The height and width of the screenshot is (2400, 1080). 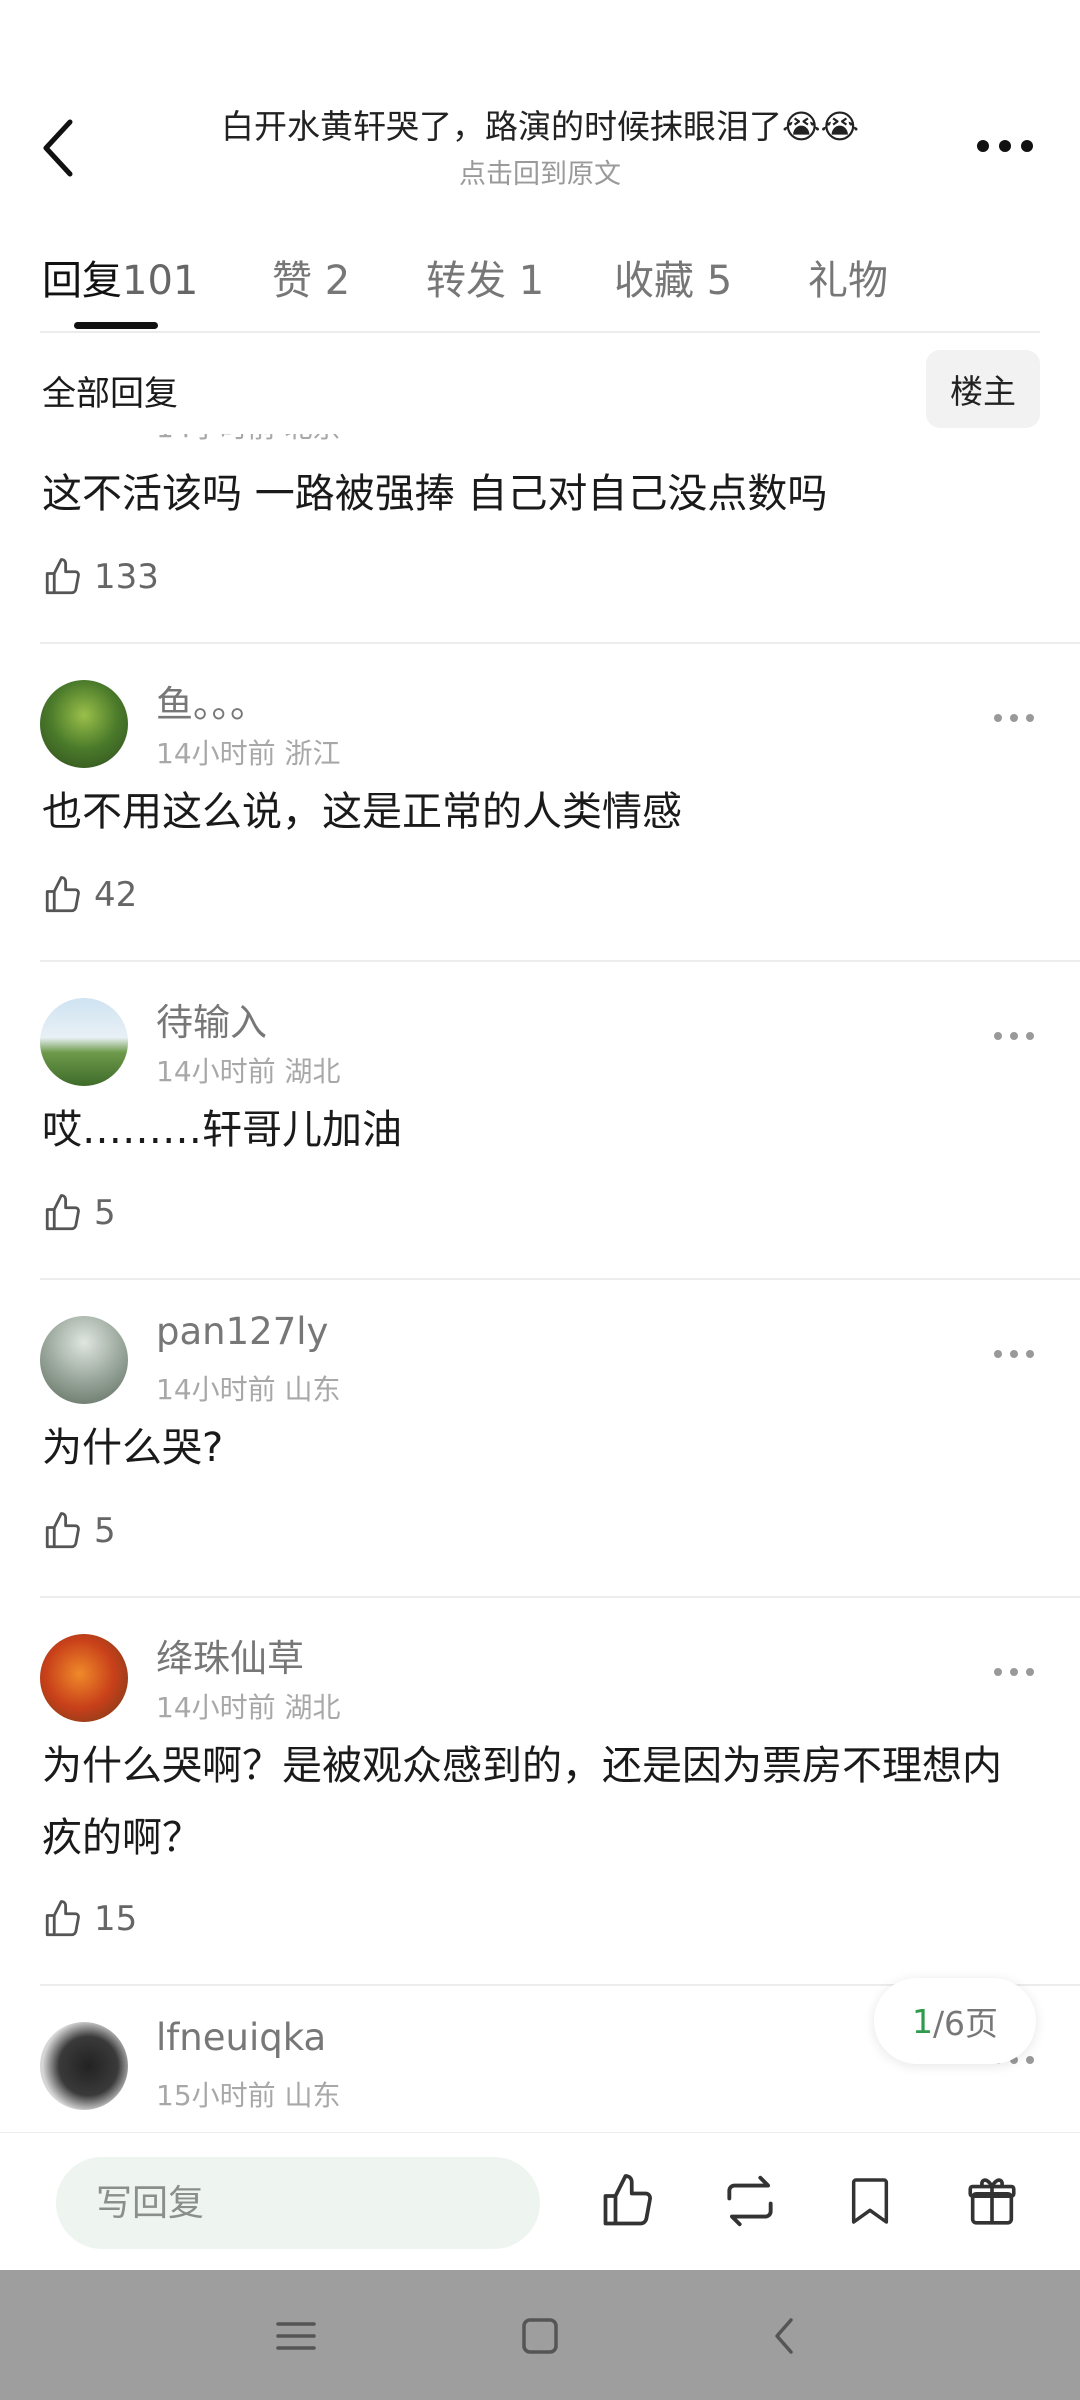 I want to click on bottom-action-bar, so click(x=540, y=2201).